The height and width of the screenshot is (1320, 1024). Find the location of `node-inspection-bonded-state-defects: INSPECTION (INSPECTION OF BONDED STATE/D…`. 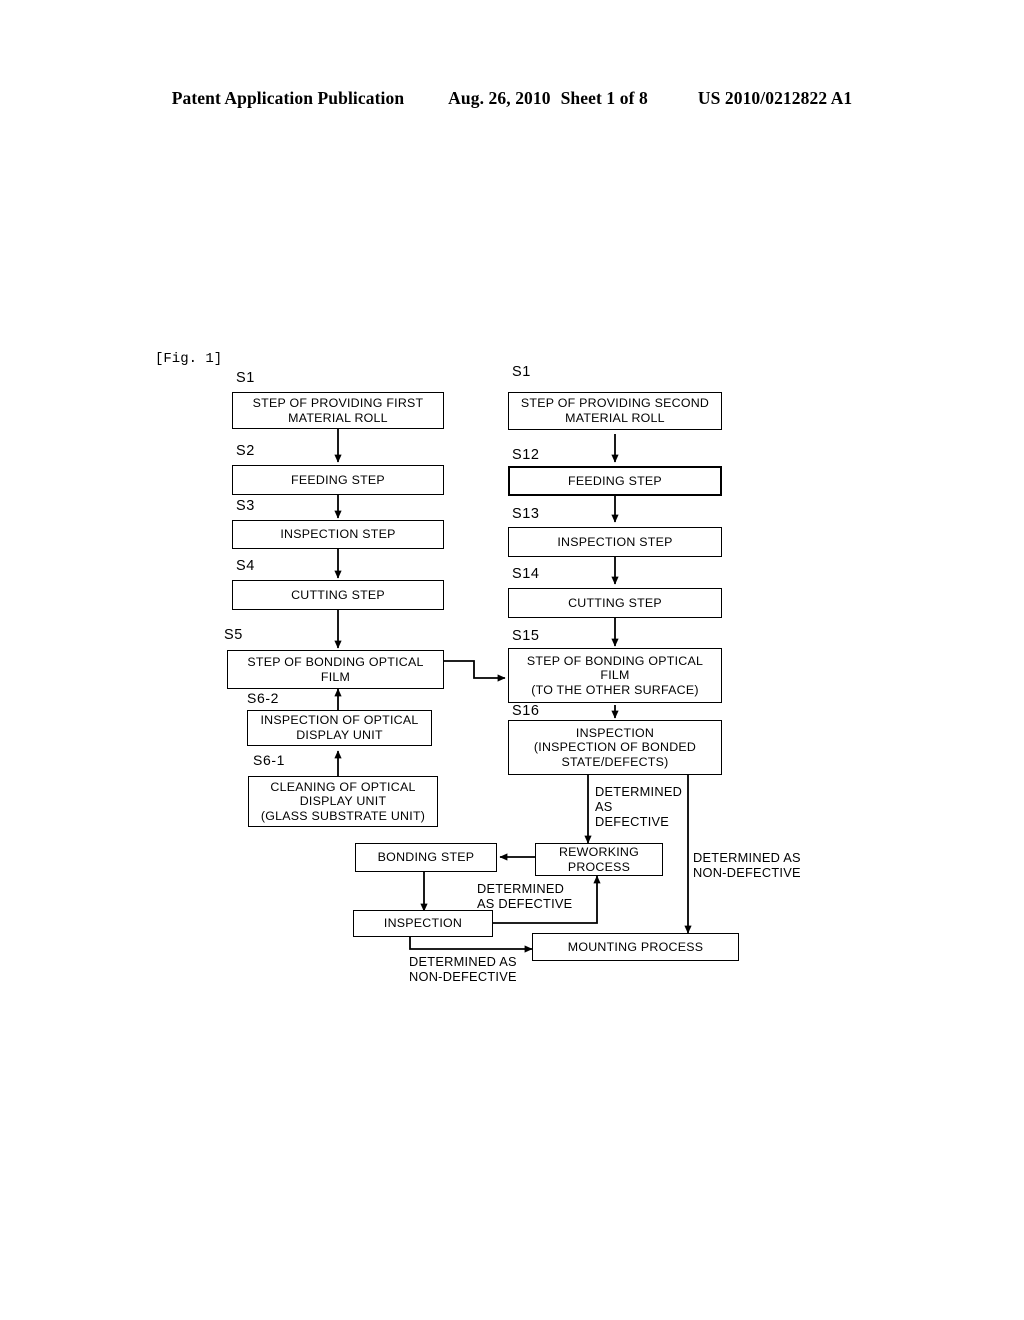

node-inspection-bonded-state-defects: INSPECTION (INSPECTION OF BONDED STATE/D… is located at coordinates (615, 747).